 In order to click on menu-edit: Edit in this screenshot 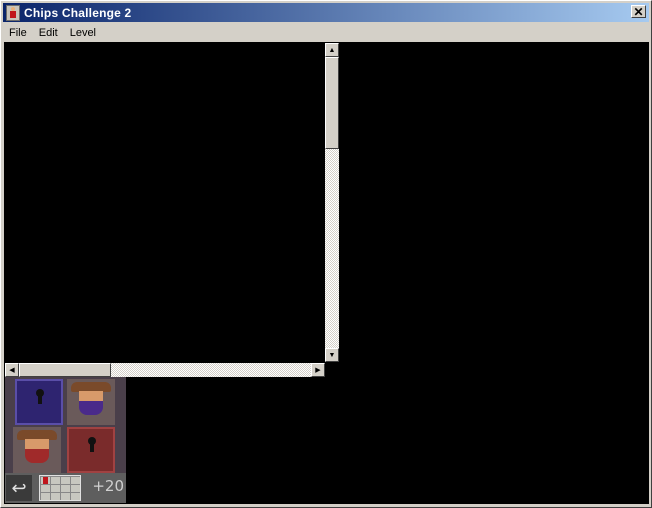, I will do `click(48, 33)`.